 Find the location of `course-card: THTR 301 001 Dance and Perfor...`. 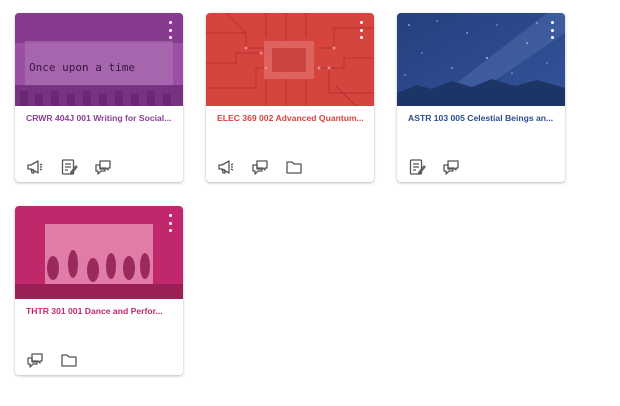

course-card: THTR 301 001 Dance and Perfor... is located at coordinates (99, 290).